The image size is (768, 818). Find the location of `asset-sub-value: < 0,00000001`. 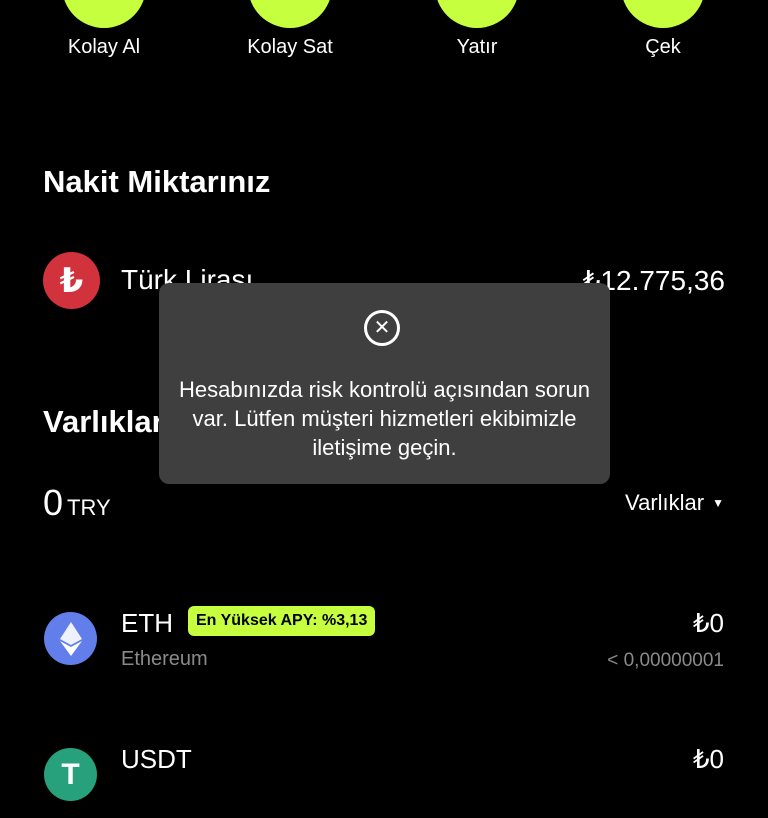

asset-sub-value: < 0,00000001 is located at coordinates (665, 660).